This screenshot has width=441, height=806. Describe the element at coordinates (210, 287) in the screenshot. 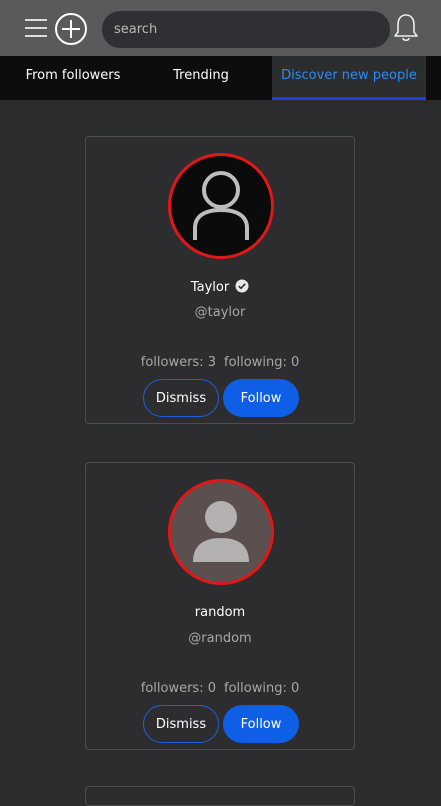

I see `user-name: Taylor` at that location.